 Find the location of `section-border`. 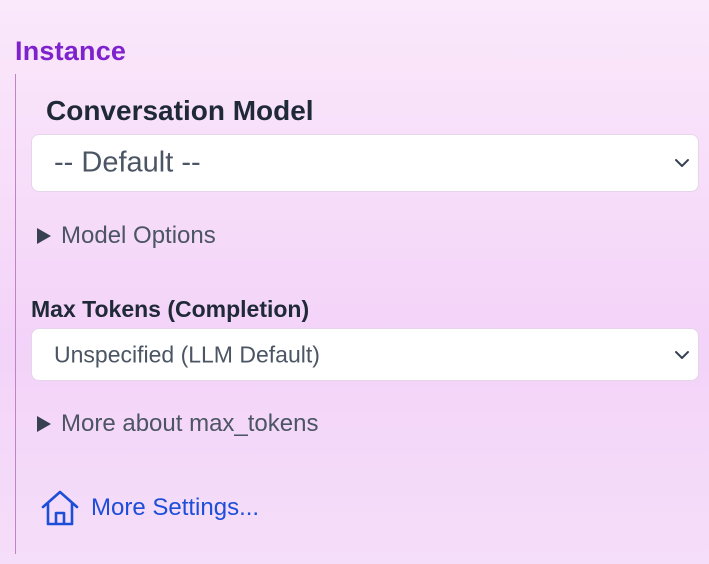

section-border is located at coordinates (15, 314).